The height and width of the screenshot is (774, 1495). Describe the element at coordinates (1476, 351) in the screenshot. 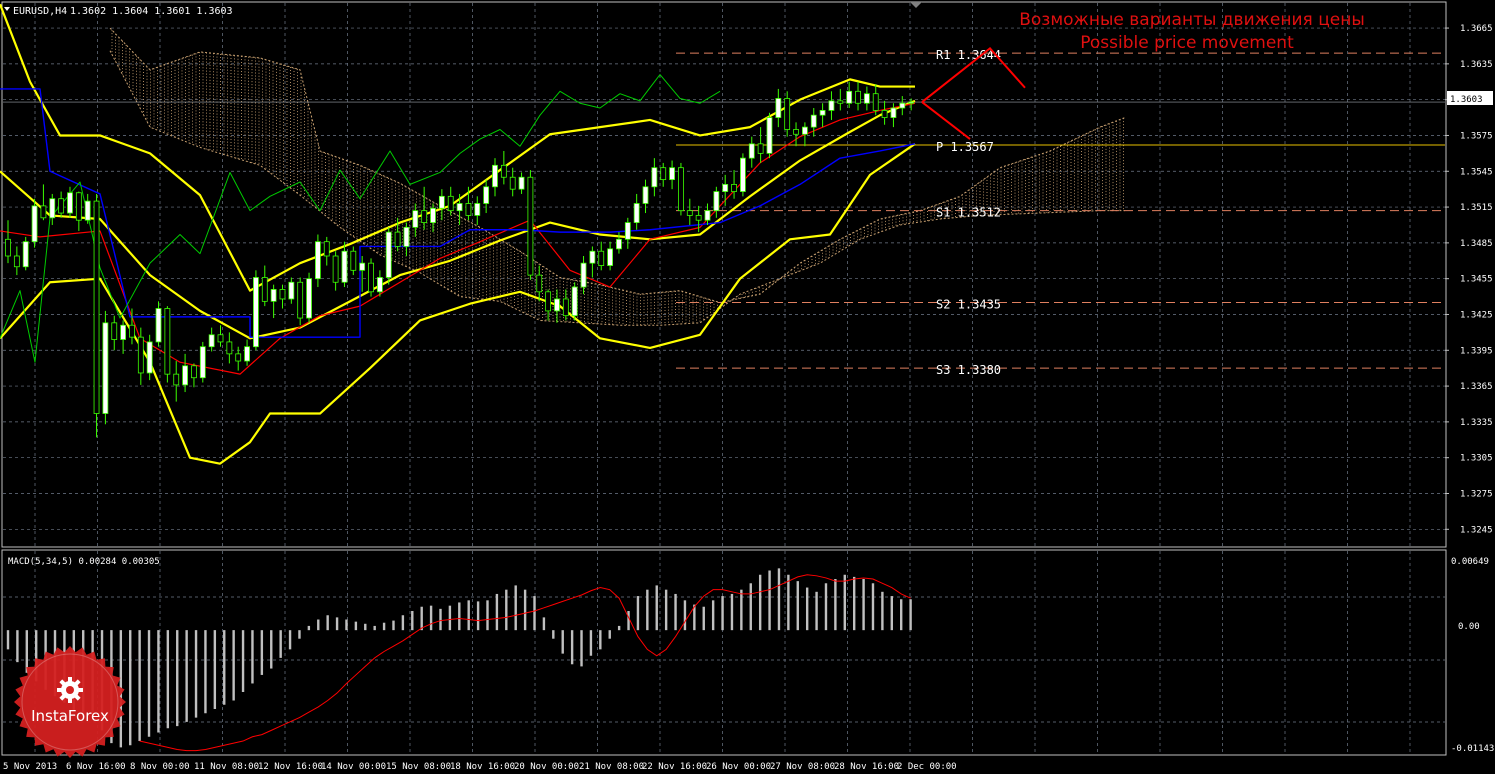

I see `price-tick-label: 1.3395` at that location.